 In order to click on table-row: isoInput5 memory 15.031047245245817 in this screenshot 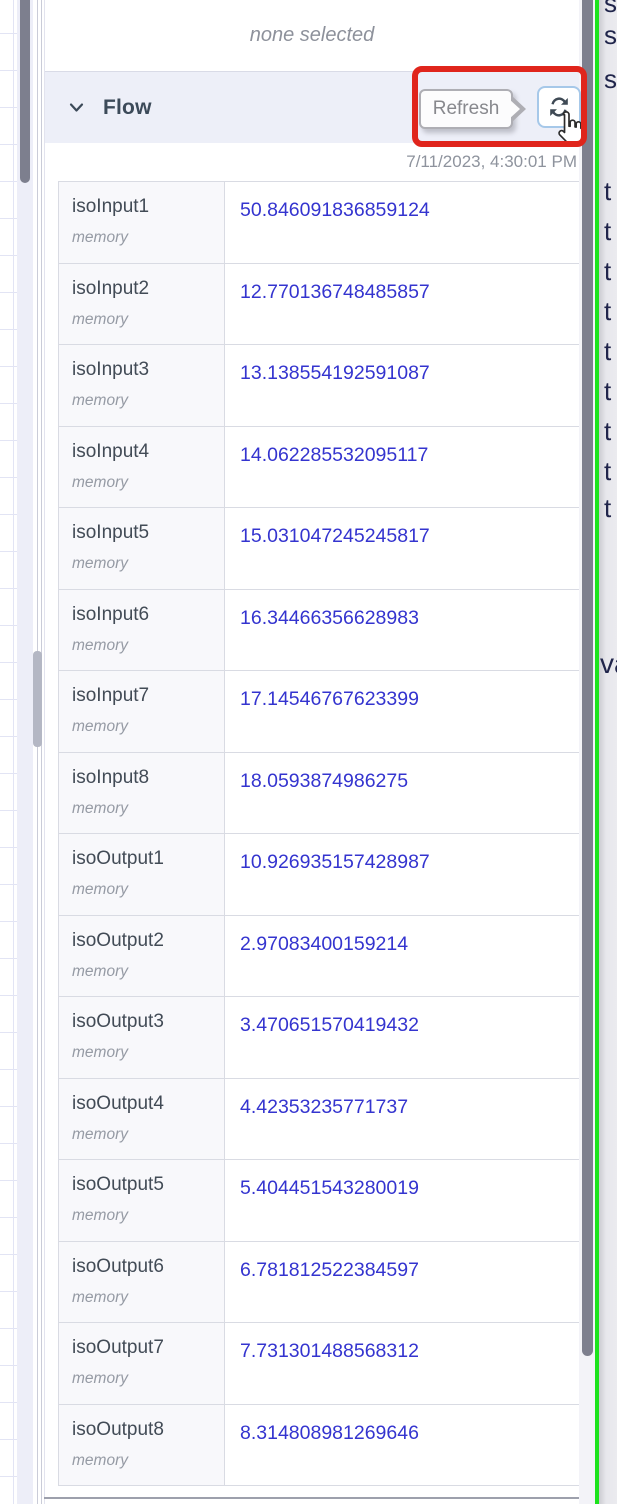, I will do `click(319, 549)`.